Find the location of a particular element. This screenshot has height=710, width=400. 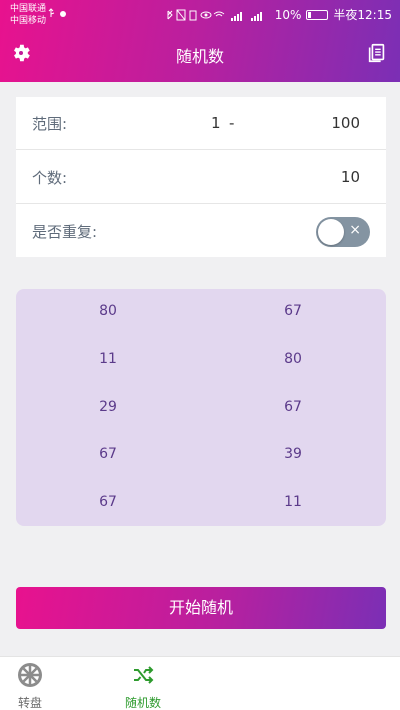

status-bar: 中国联通 中国移动 10% 半夜12:15 is located at coordinates (200, 15).